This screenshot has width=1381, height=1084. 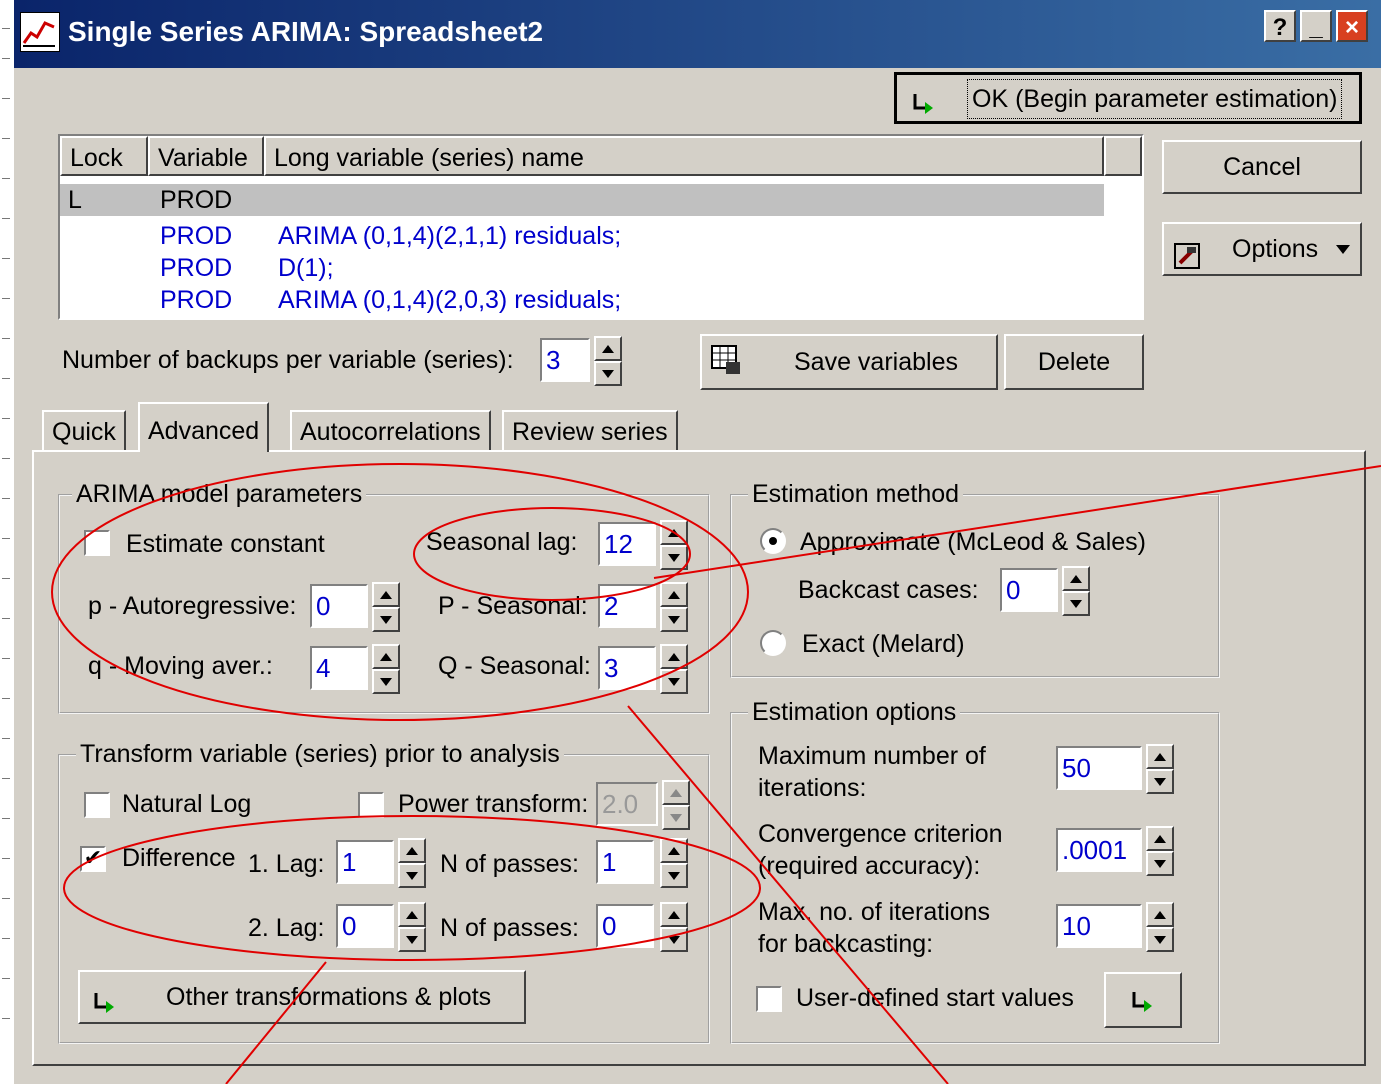 I want to click on difference-checkbox: ✔, so click(x=93, y=859).